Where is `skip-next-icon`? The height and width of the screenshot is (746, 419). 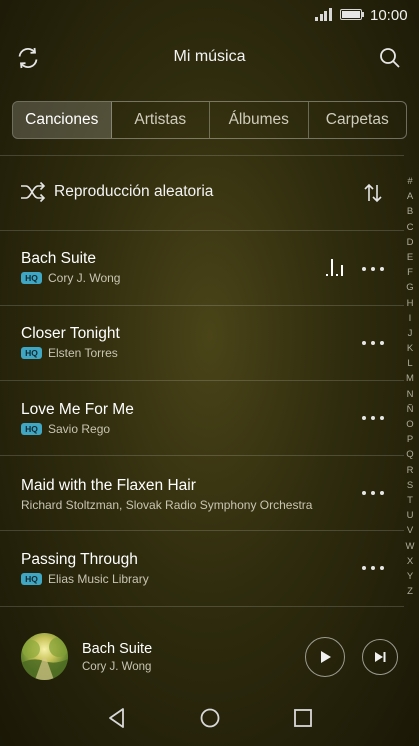 skip-next-icon is located at coordinates (380, 657).